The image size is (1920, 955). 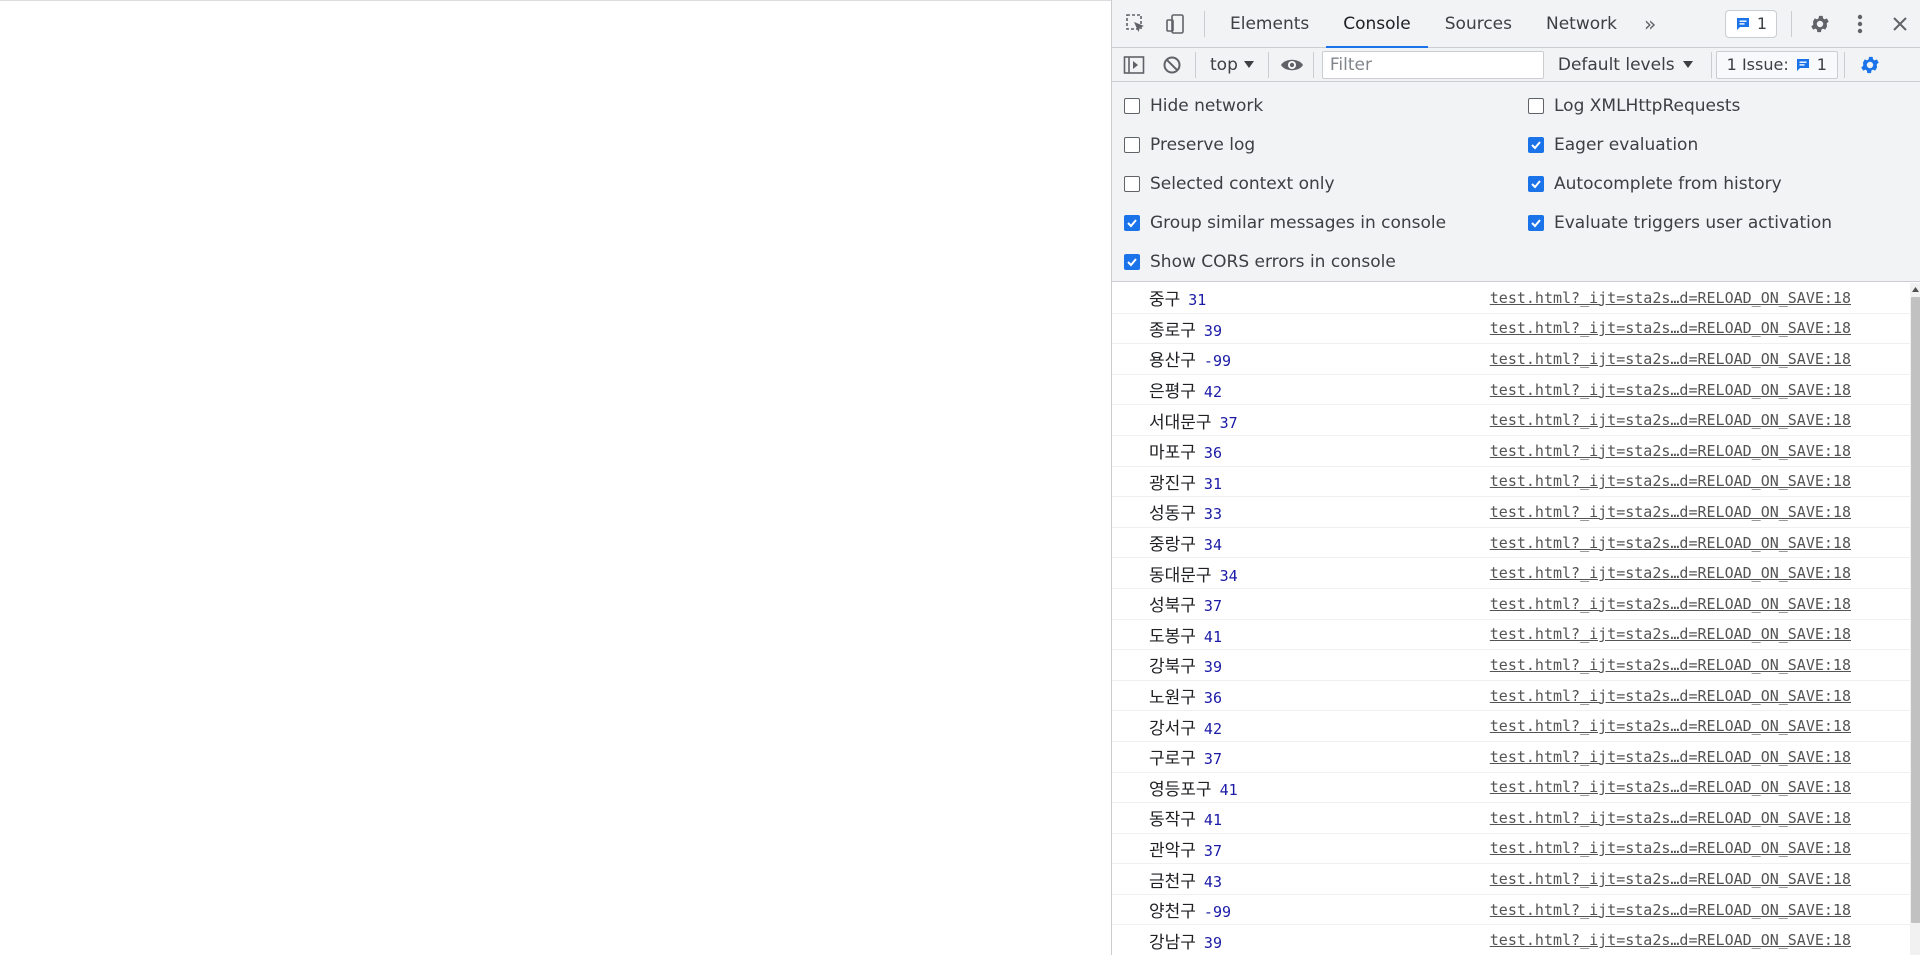 What do you see at coordinates (1478, 24) in the screenshot?
I see `tab-sources: Sources` at bounding box center [1478, 24].